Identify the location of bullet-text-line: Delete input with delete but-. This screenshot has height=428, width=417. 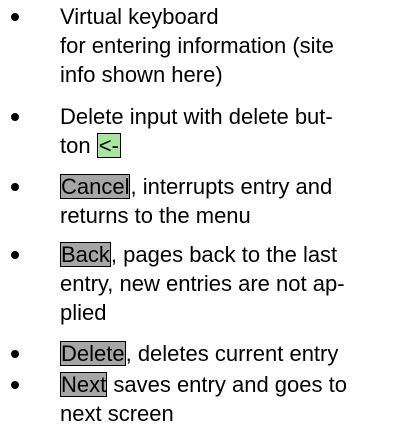
(196, 116).